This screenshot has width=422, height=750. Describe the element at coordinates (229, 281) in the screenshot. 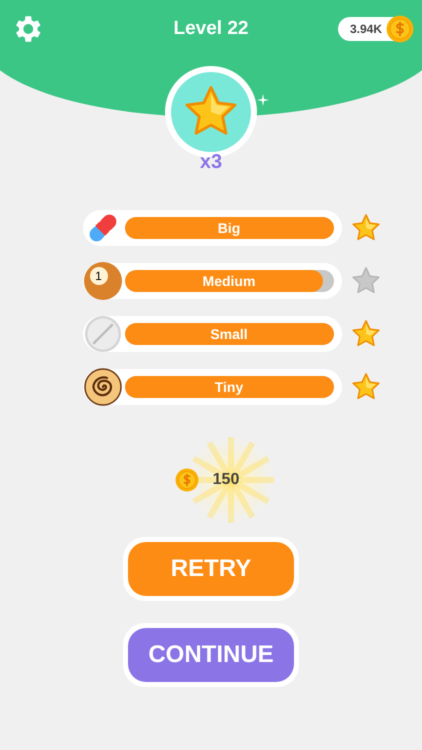

I see `size-label: Medium` at that location.